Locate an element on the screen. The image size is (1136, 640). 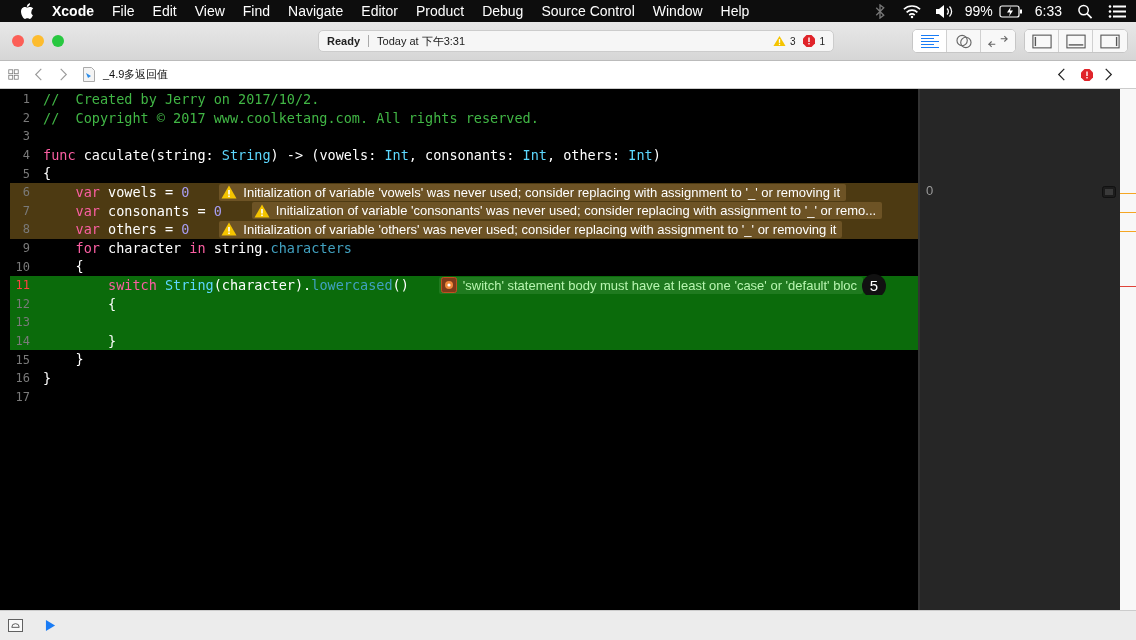
menu-item: Help is located at coordinates (735, 11).